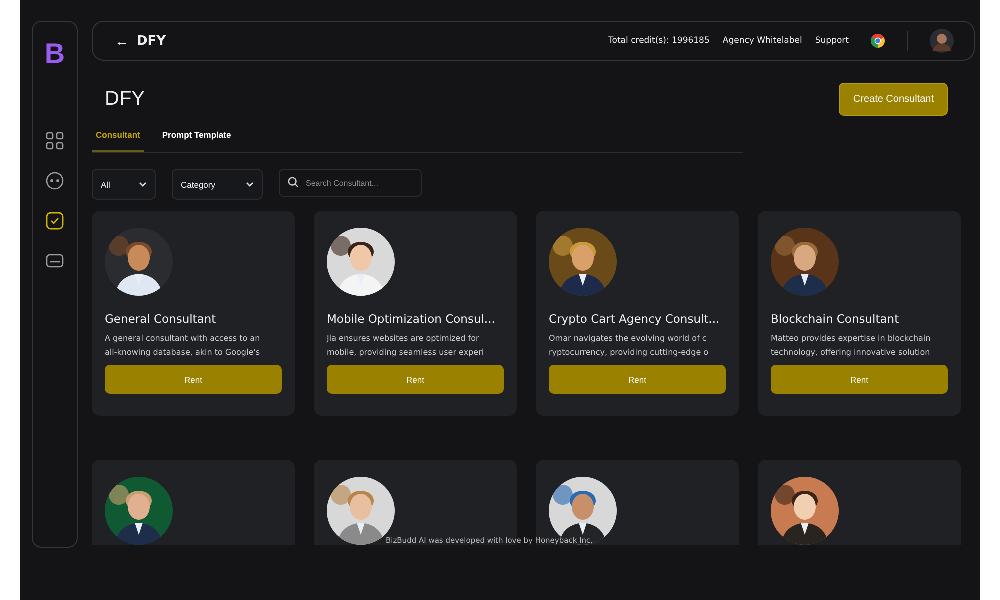  I want to click on card-description: technology, offering innovative solution, so click(851, 353).